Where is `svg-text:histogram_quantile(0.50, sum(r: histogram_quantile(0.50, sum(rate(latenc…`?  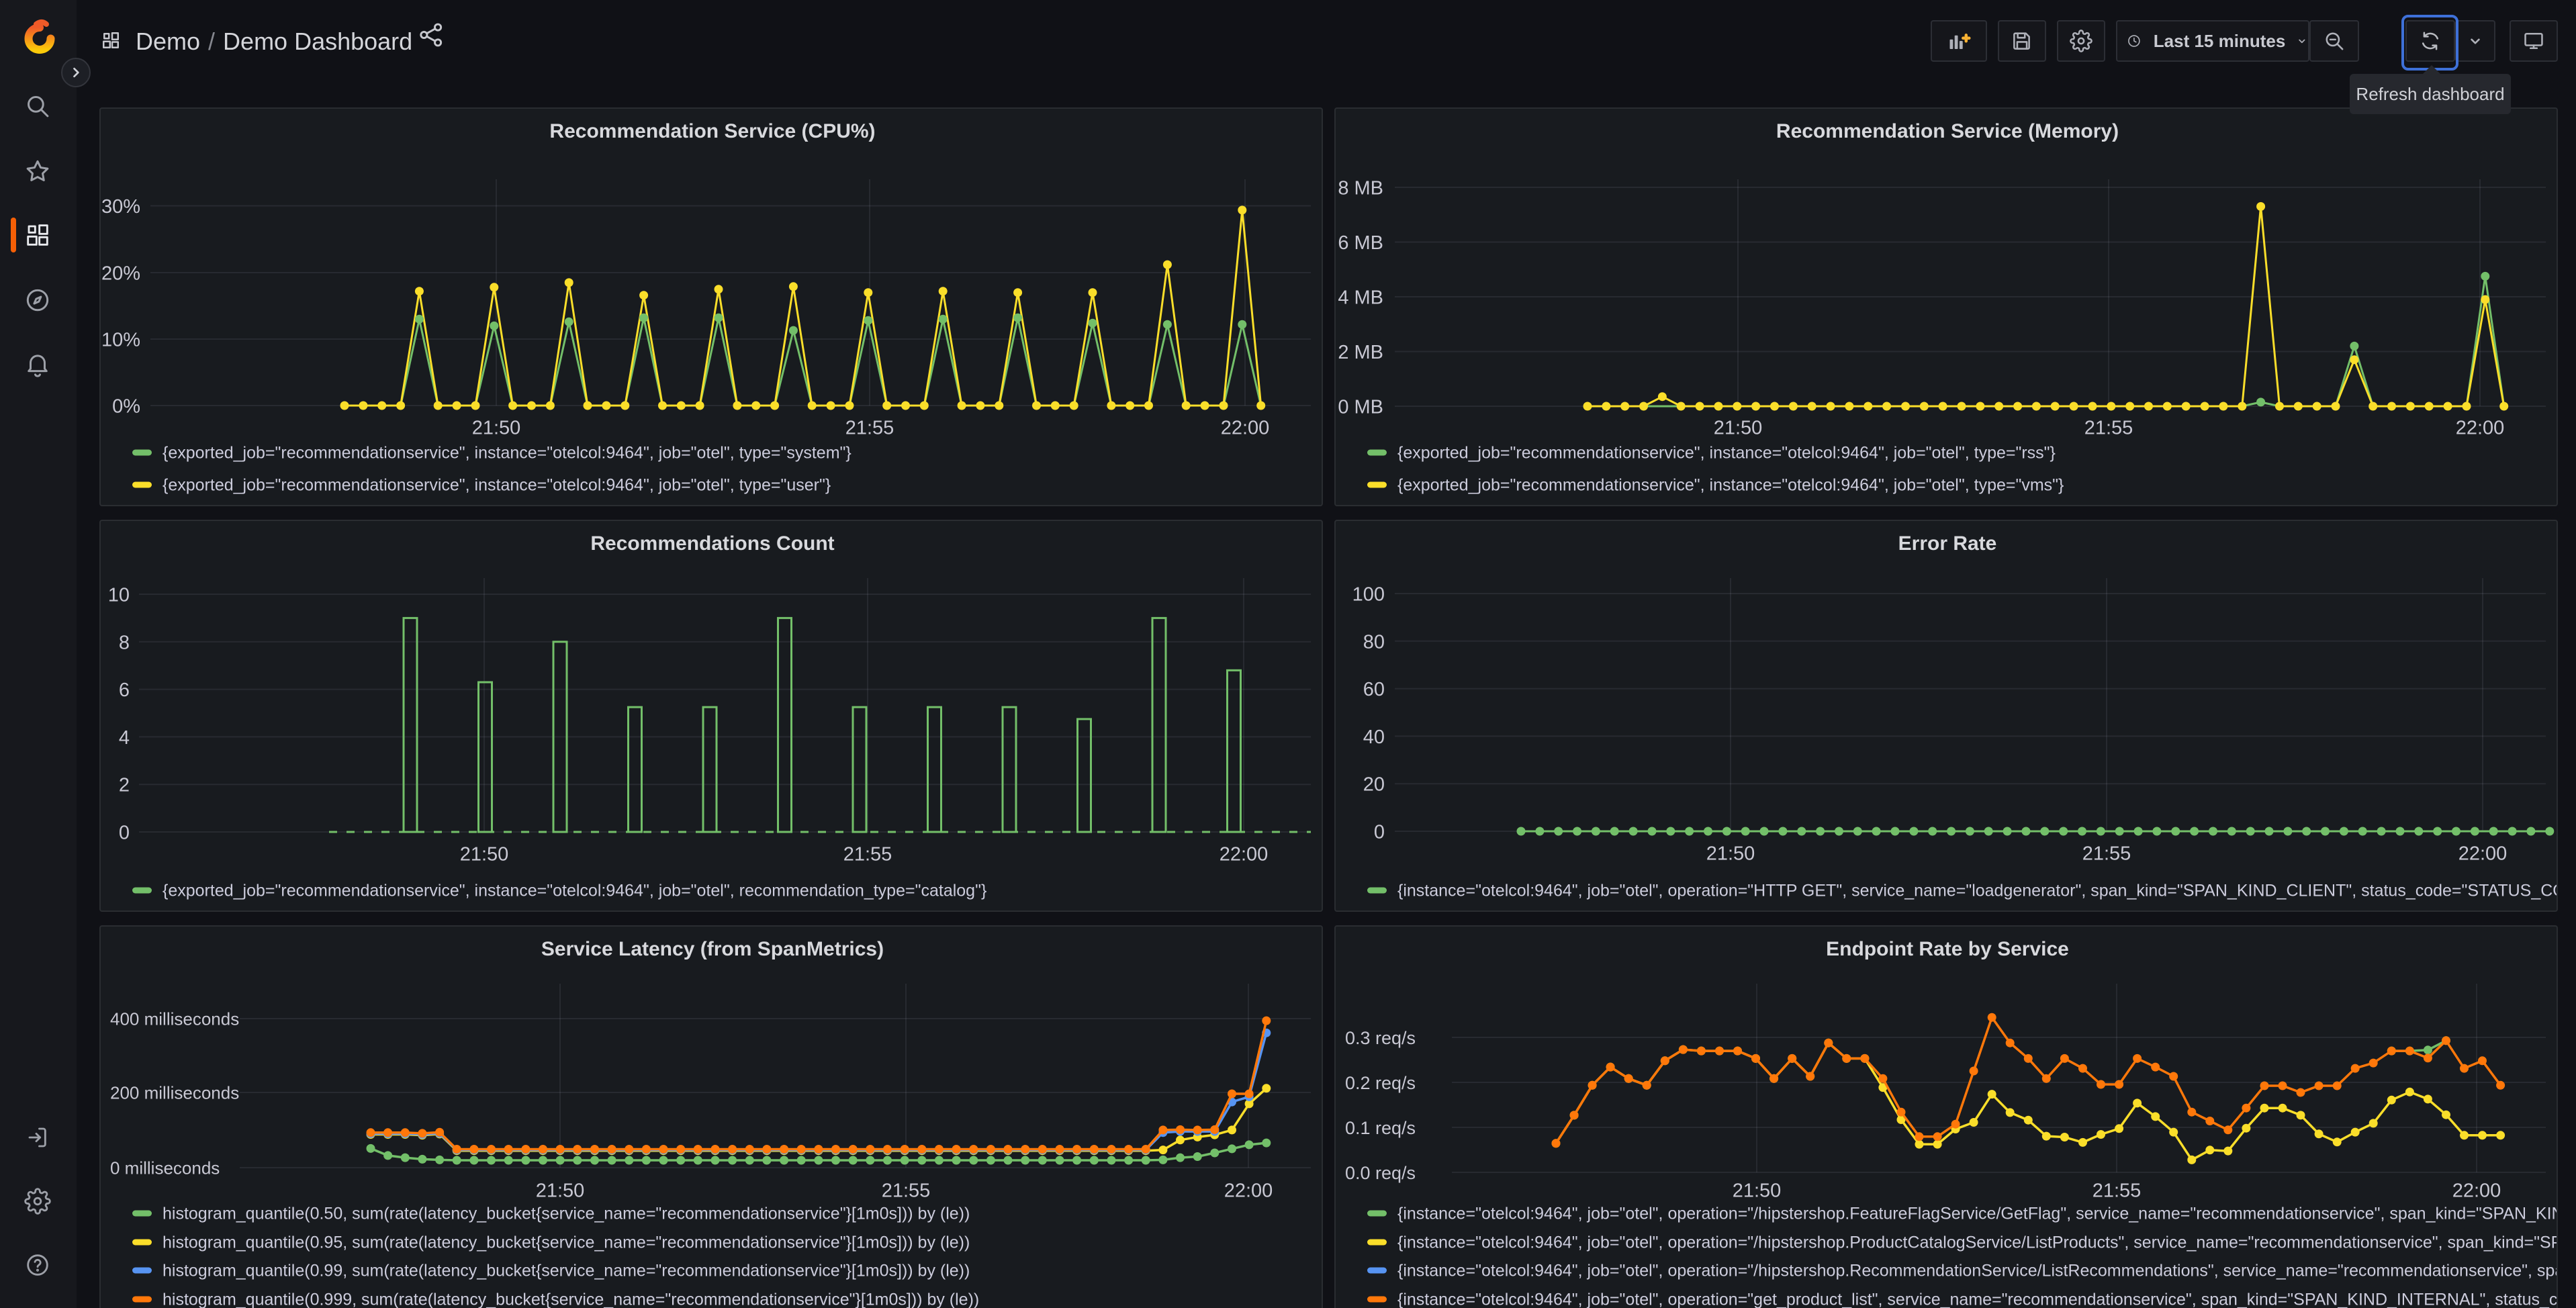 svg-text:histogram_quantile(0.50, sum(r: histogram_quantile(0.50, sum(rate(latenc… is located at coordinates (566, 1214).